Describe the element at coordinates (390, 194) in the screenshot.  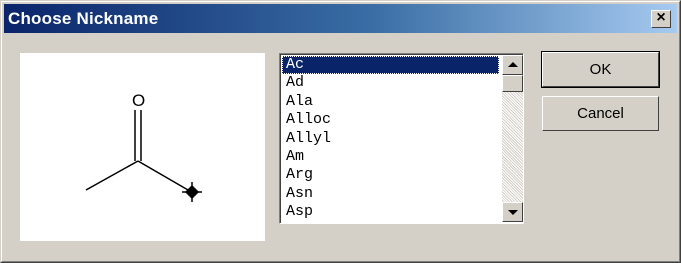
I see `list-item: Asn` at that location.